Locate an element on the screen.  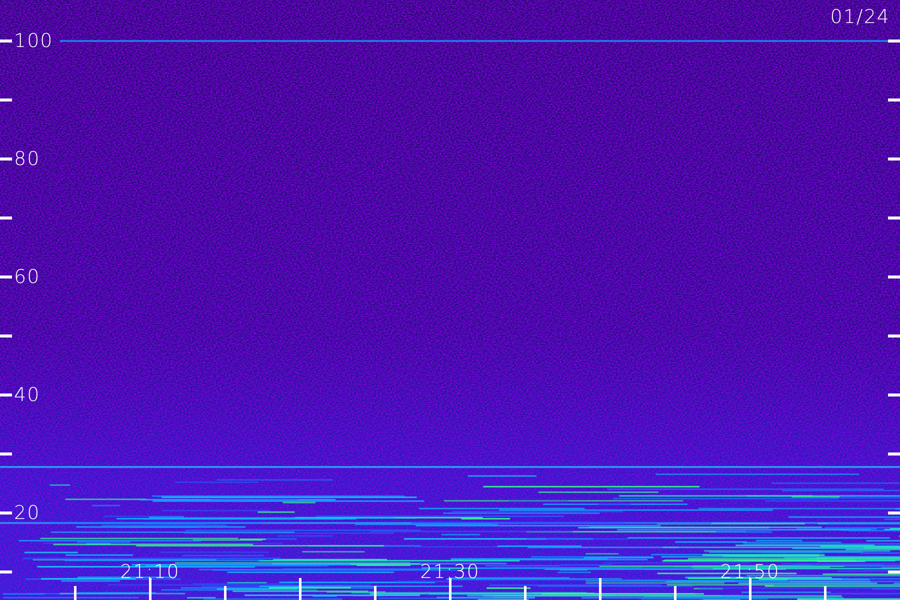
y-axis-label: 100 is located at coordinates (34, 41).